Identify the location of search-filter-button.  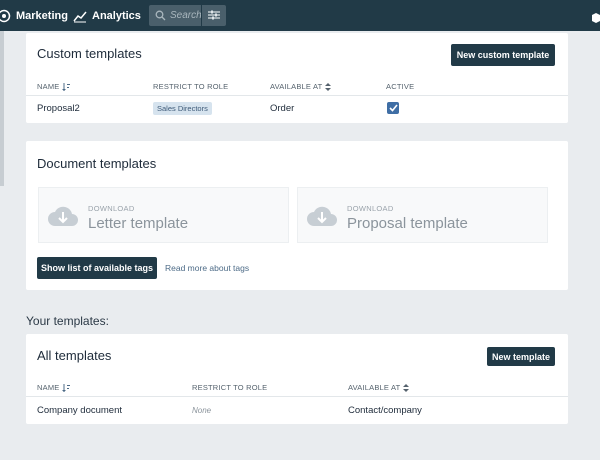
(213, 15).